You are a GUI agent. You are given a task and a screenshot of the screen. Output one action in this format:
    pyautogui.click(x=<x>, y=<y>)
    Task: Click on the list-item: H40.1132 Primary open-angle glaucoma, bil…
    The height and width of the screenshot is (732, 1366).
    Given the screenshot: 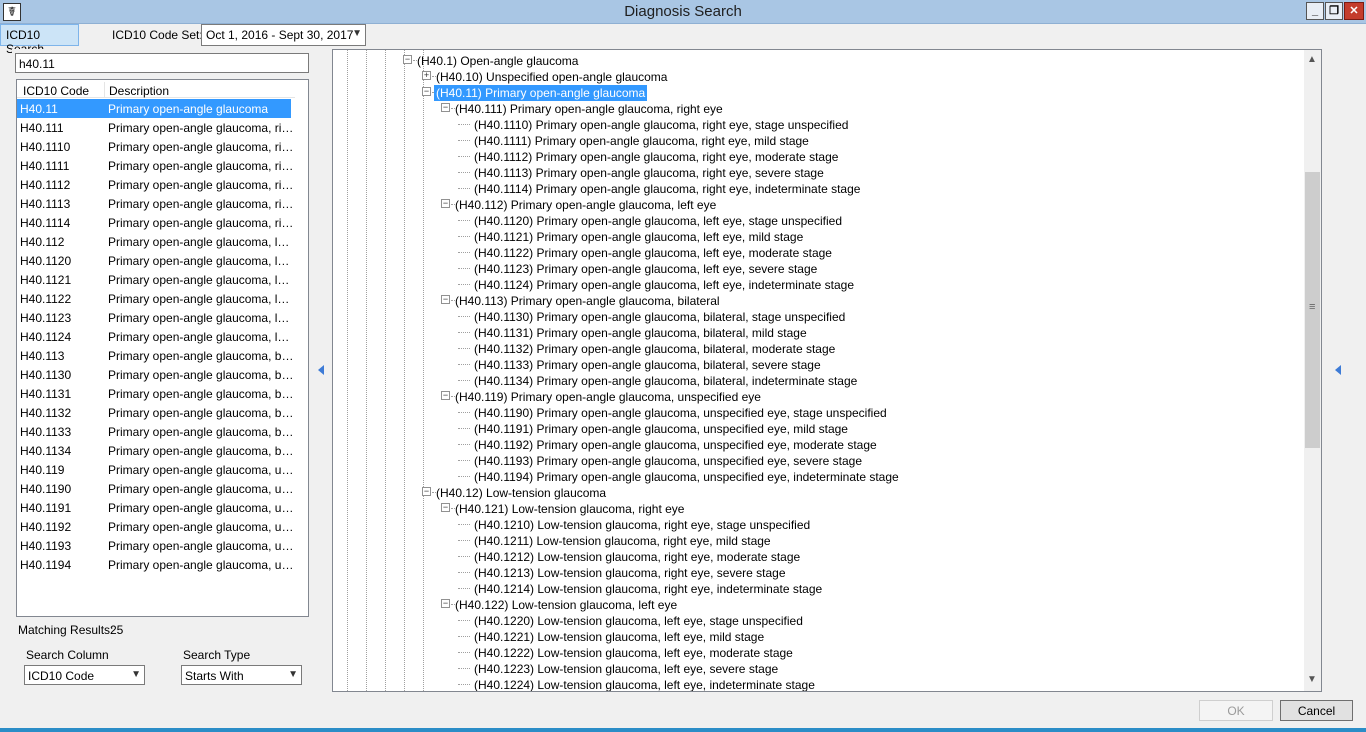 What is the action you would take?
    pyautogui.click(x=162, y=412)
    